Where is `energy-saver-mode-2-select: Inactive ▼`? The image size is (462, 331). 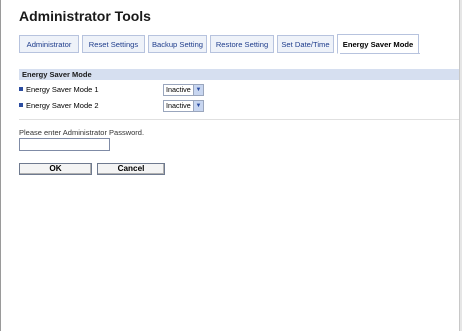
energy-saver-mode-2-select: Inactive ▼ is located at coordinates (183, 106).